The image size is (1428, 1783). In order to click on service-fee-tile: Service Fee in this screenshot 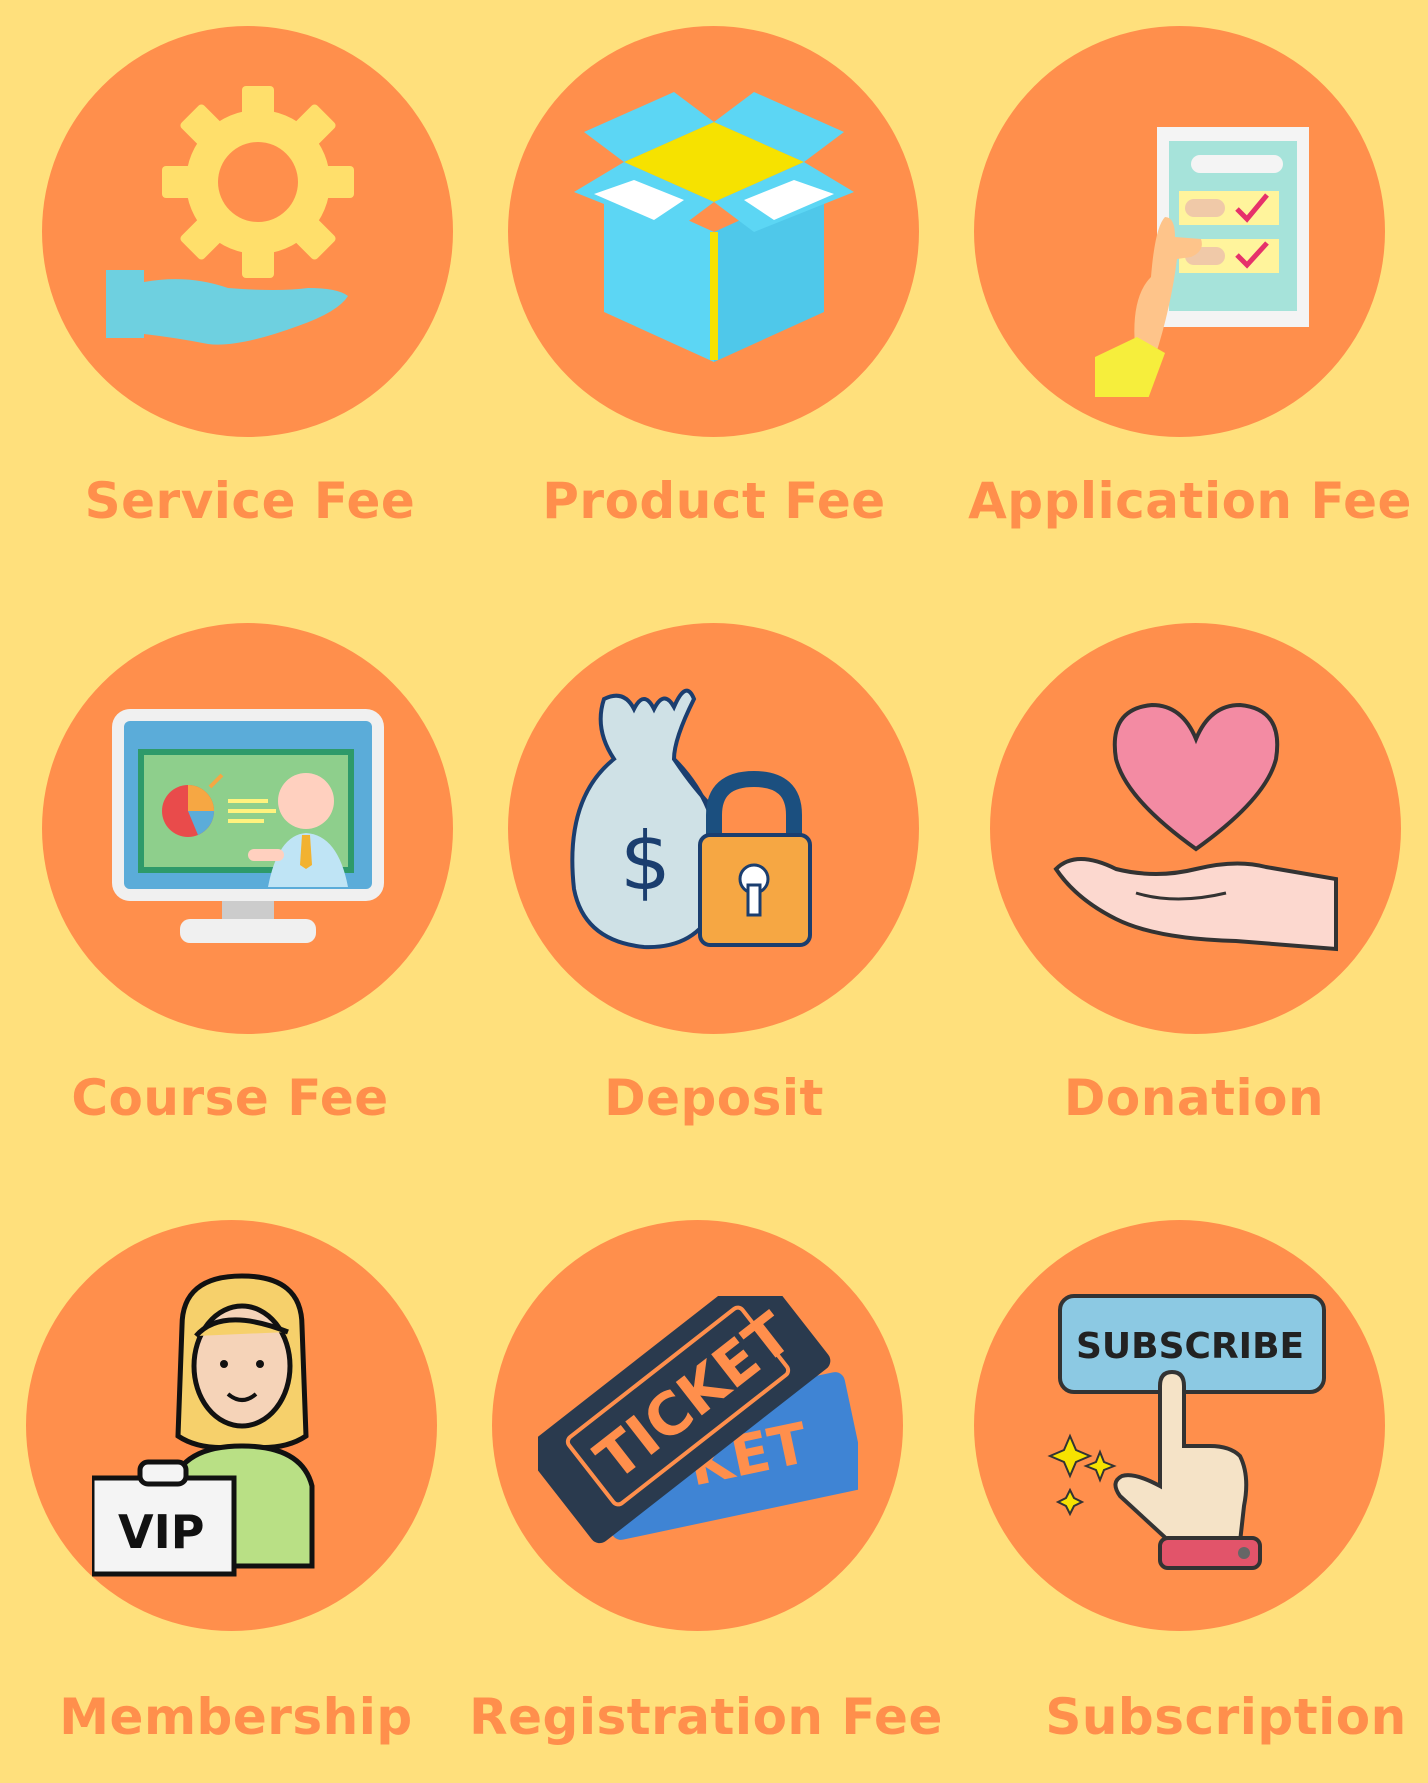, I will do `click(238, 296)`.